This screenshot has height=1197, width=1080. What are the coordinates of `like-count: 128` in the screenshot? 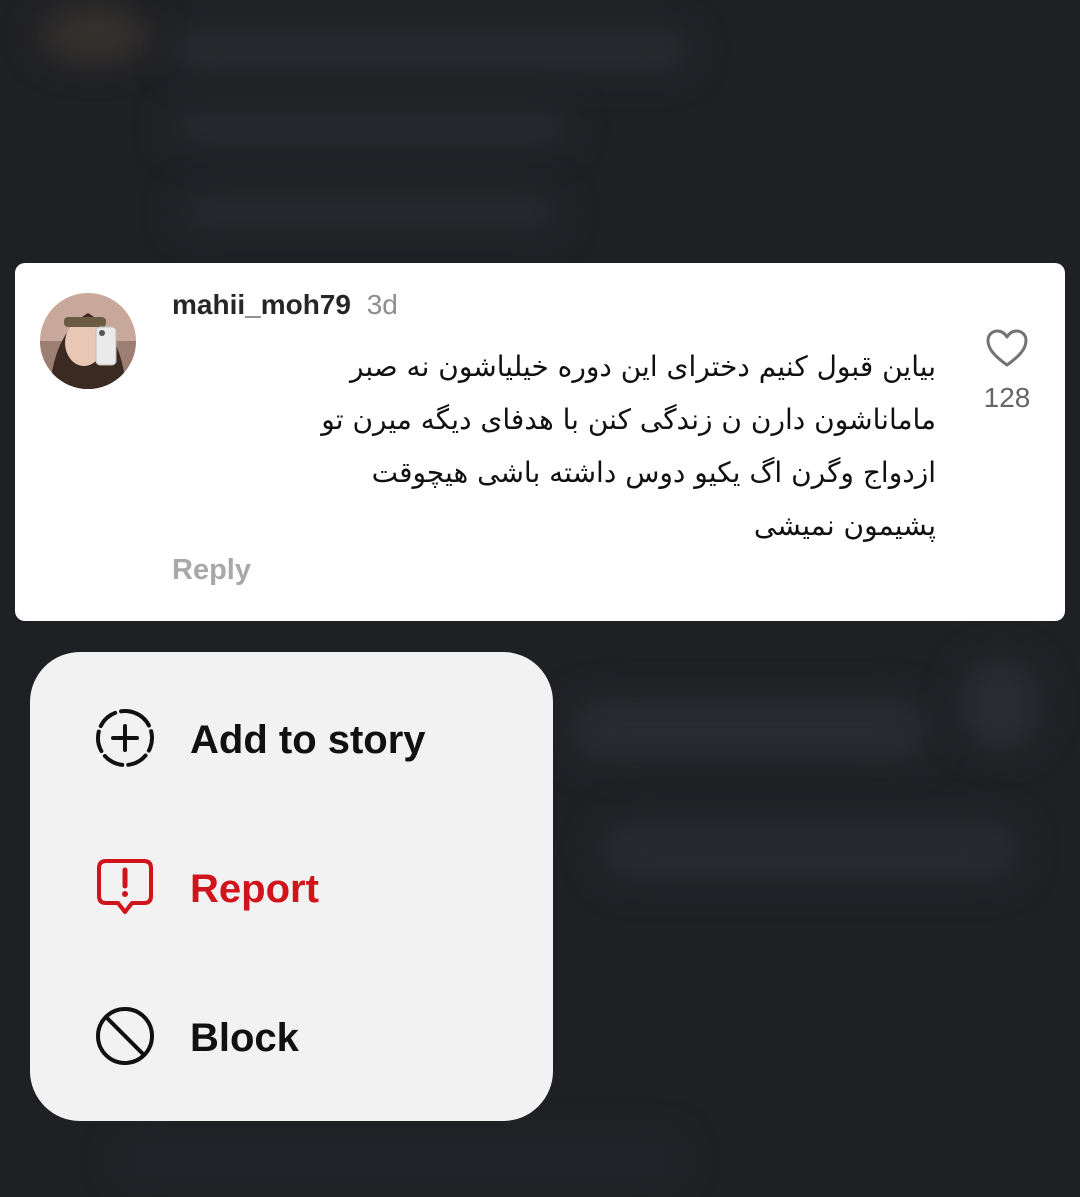 It's located at (1007, 397).